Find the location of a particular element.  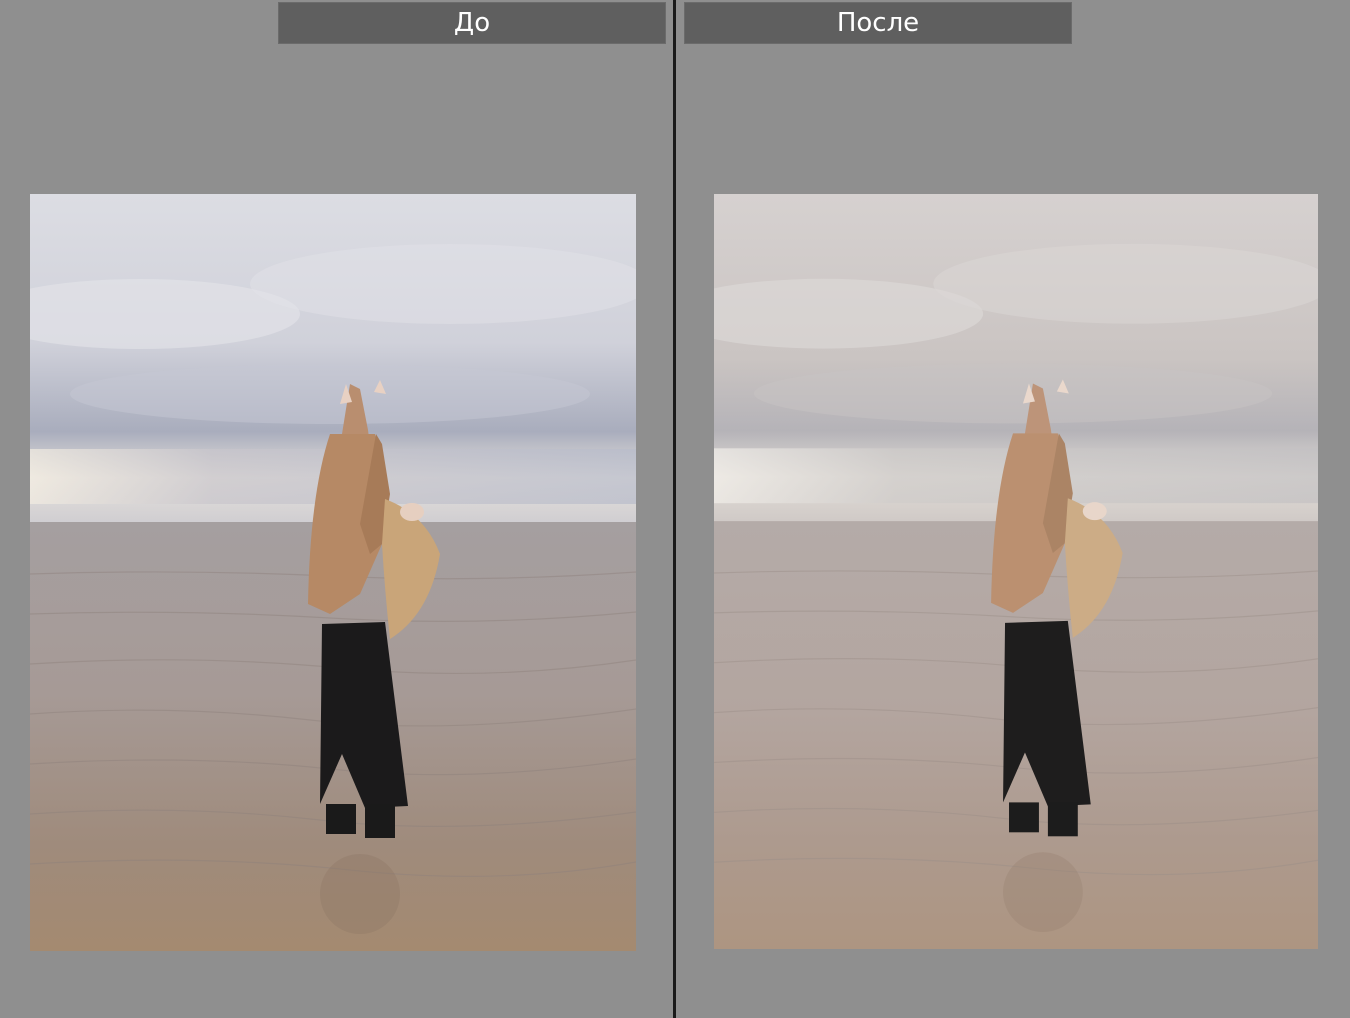

after-label: После is located at coordinates (878, 23).